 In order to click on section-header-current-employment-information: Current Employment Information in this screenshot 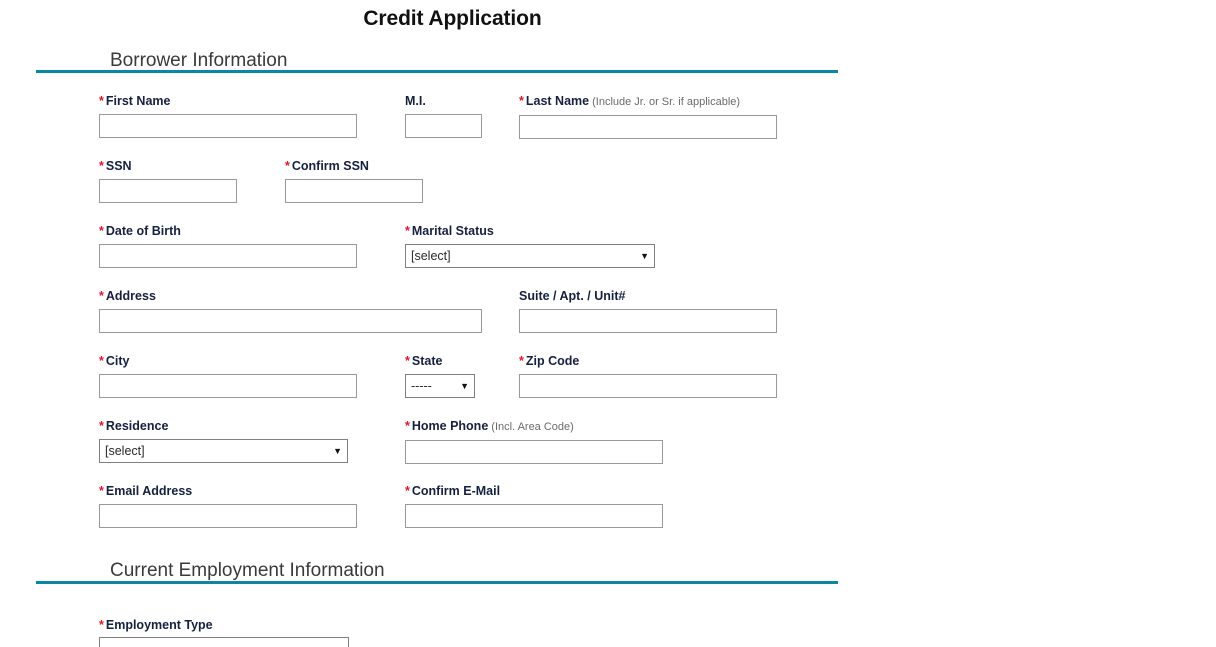, I will do `click(247, 570)`.